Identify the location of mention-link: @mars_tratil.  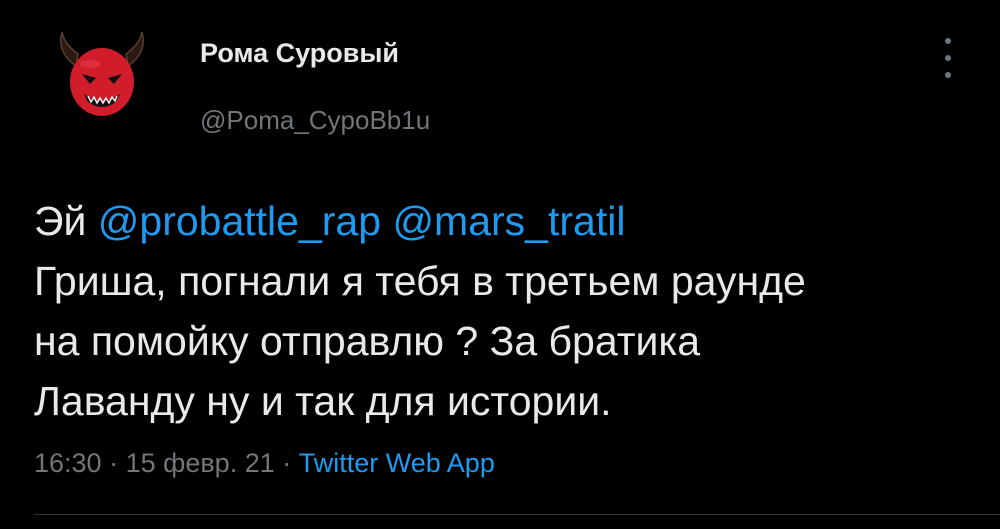
(508, 221).